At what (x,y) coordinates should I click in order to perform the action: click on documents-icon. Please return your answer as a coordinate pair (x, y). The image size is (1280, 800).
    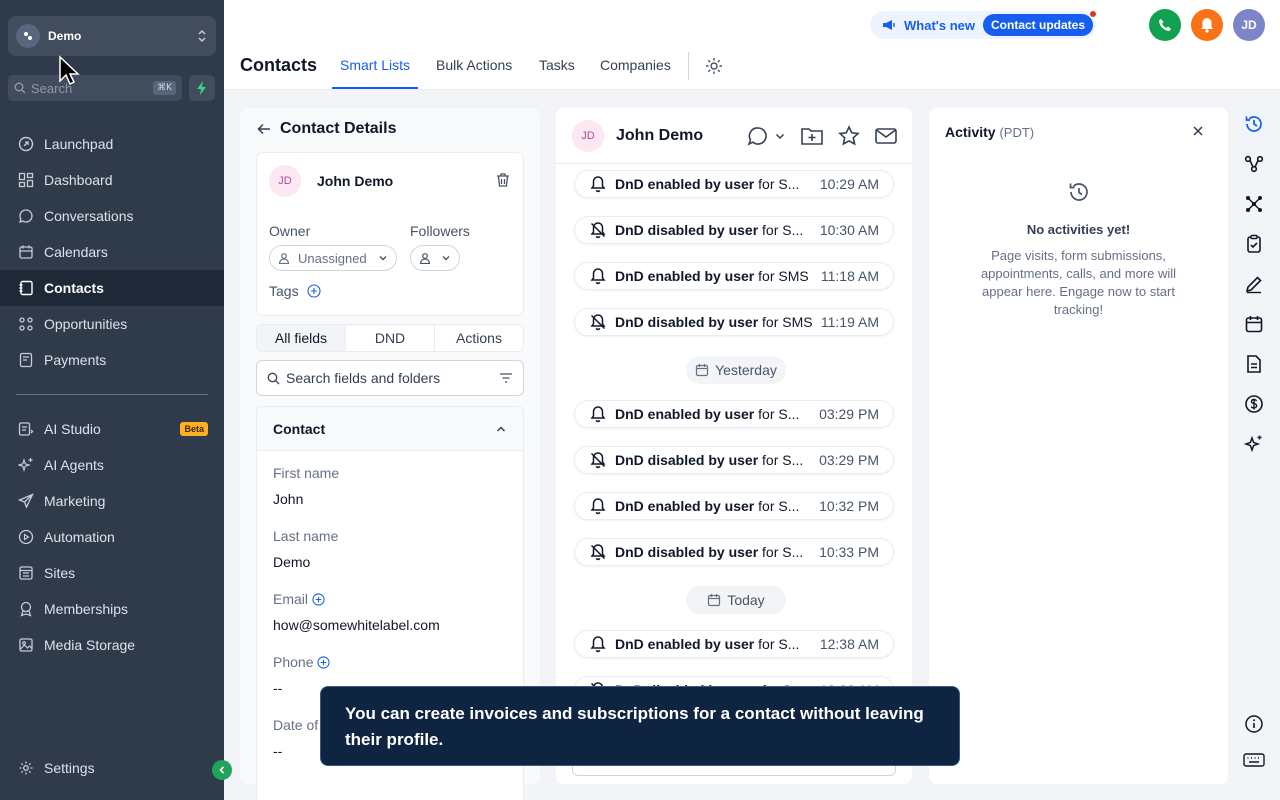
    Looking at the image, I should click on (1254, 364).